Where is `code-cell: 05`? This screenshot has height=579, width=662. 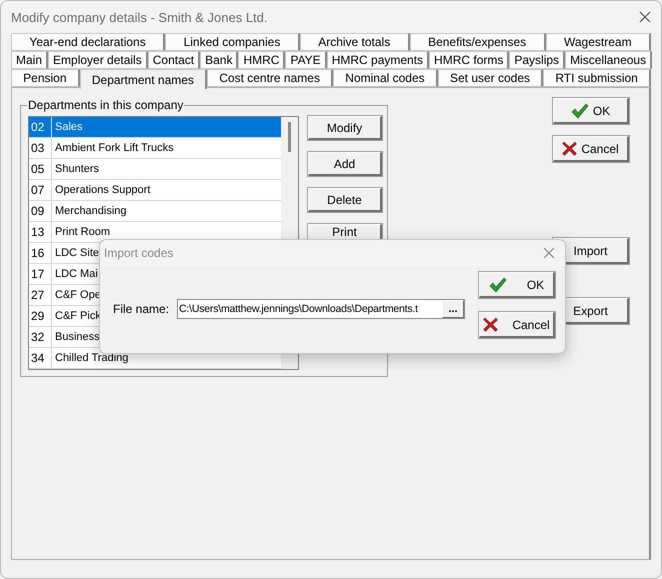
code-cell: 05 is located at coordinates (40, 169).